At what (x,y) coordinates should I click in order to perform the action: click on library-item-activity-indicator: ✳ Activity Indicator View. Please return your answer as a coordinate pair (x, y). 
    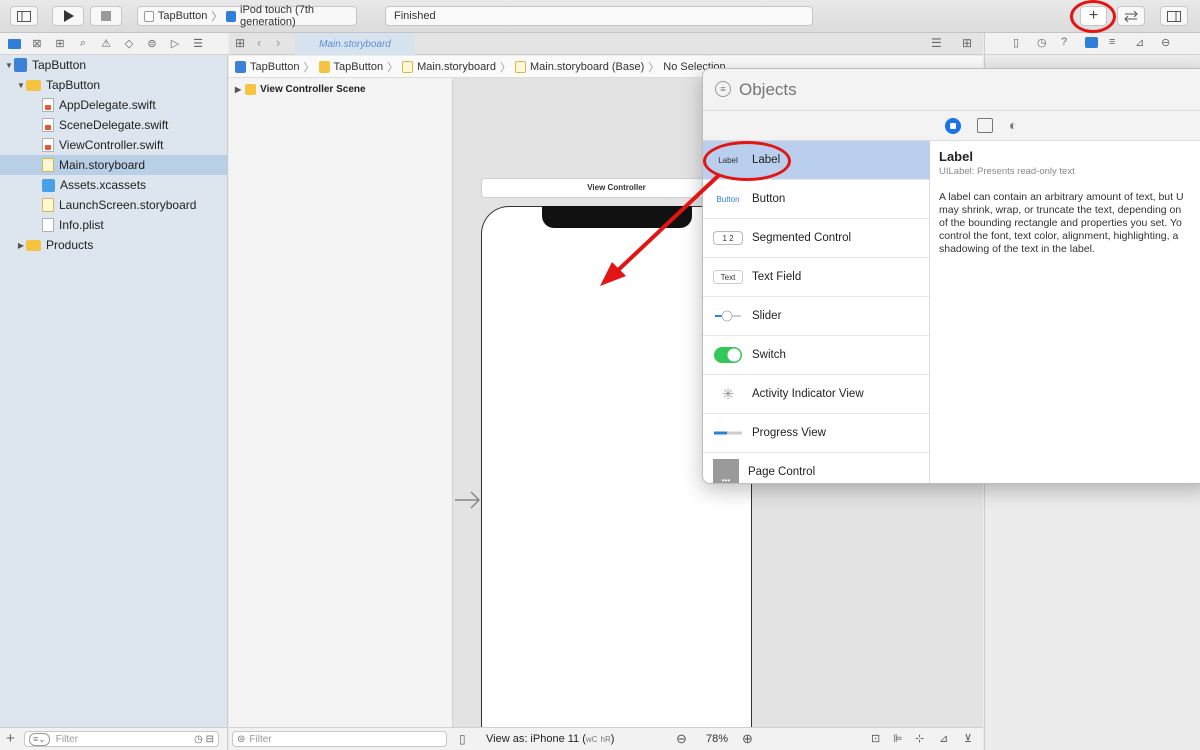
    Looking at the image, I should click on (816, 394).